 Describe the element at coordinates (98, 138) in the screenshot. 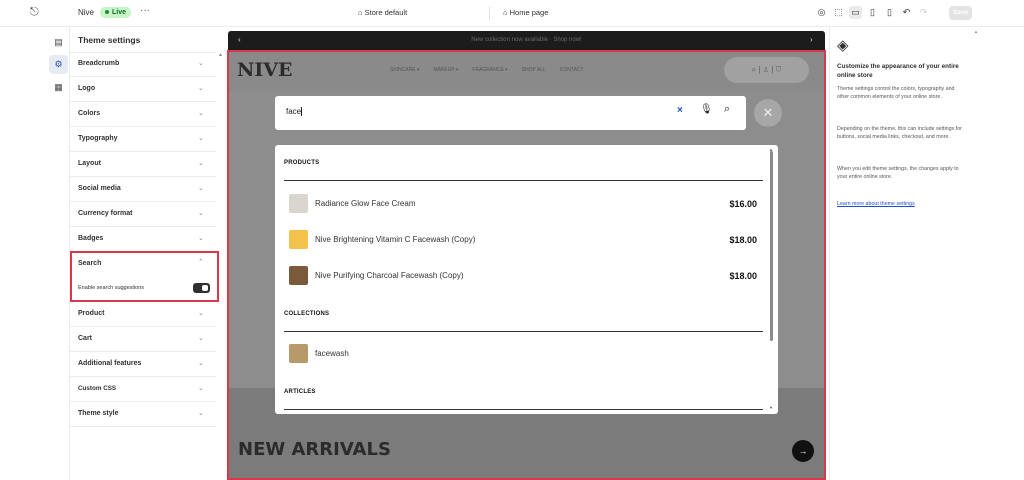

I see `sidebar-item-label: Typography` at that location.